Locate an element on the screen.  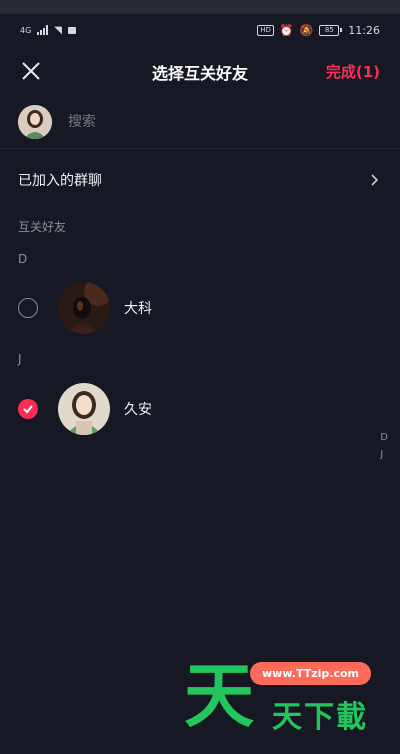
status-time: 11:26 is located at coordinates (364, 30).